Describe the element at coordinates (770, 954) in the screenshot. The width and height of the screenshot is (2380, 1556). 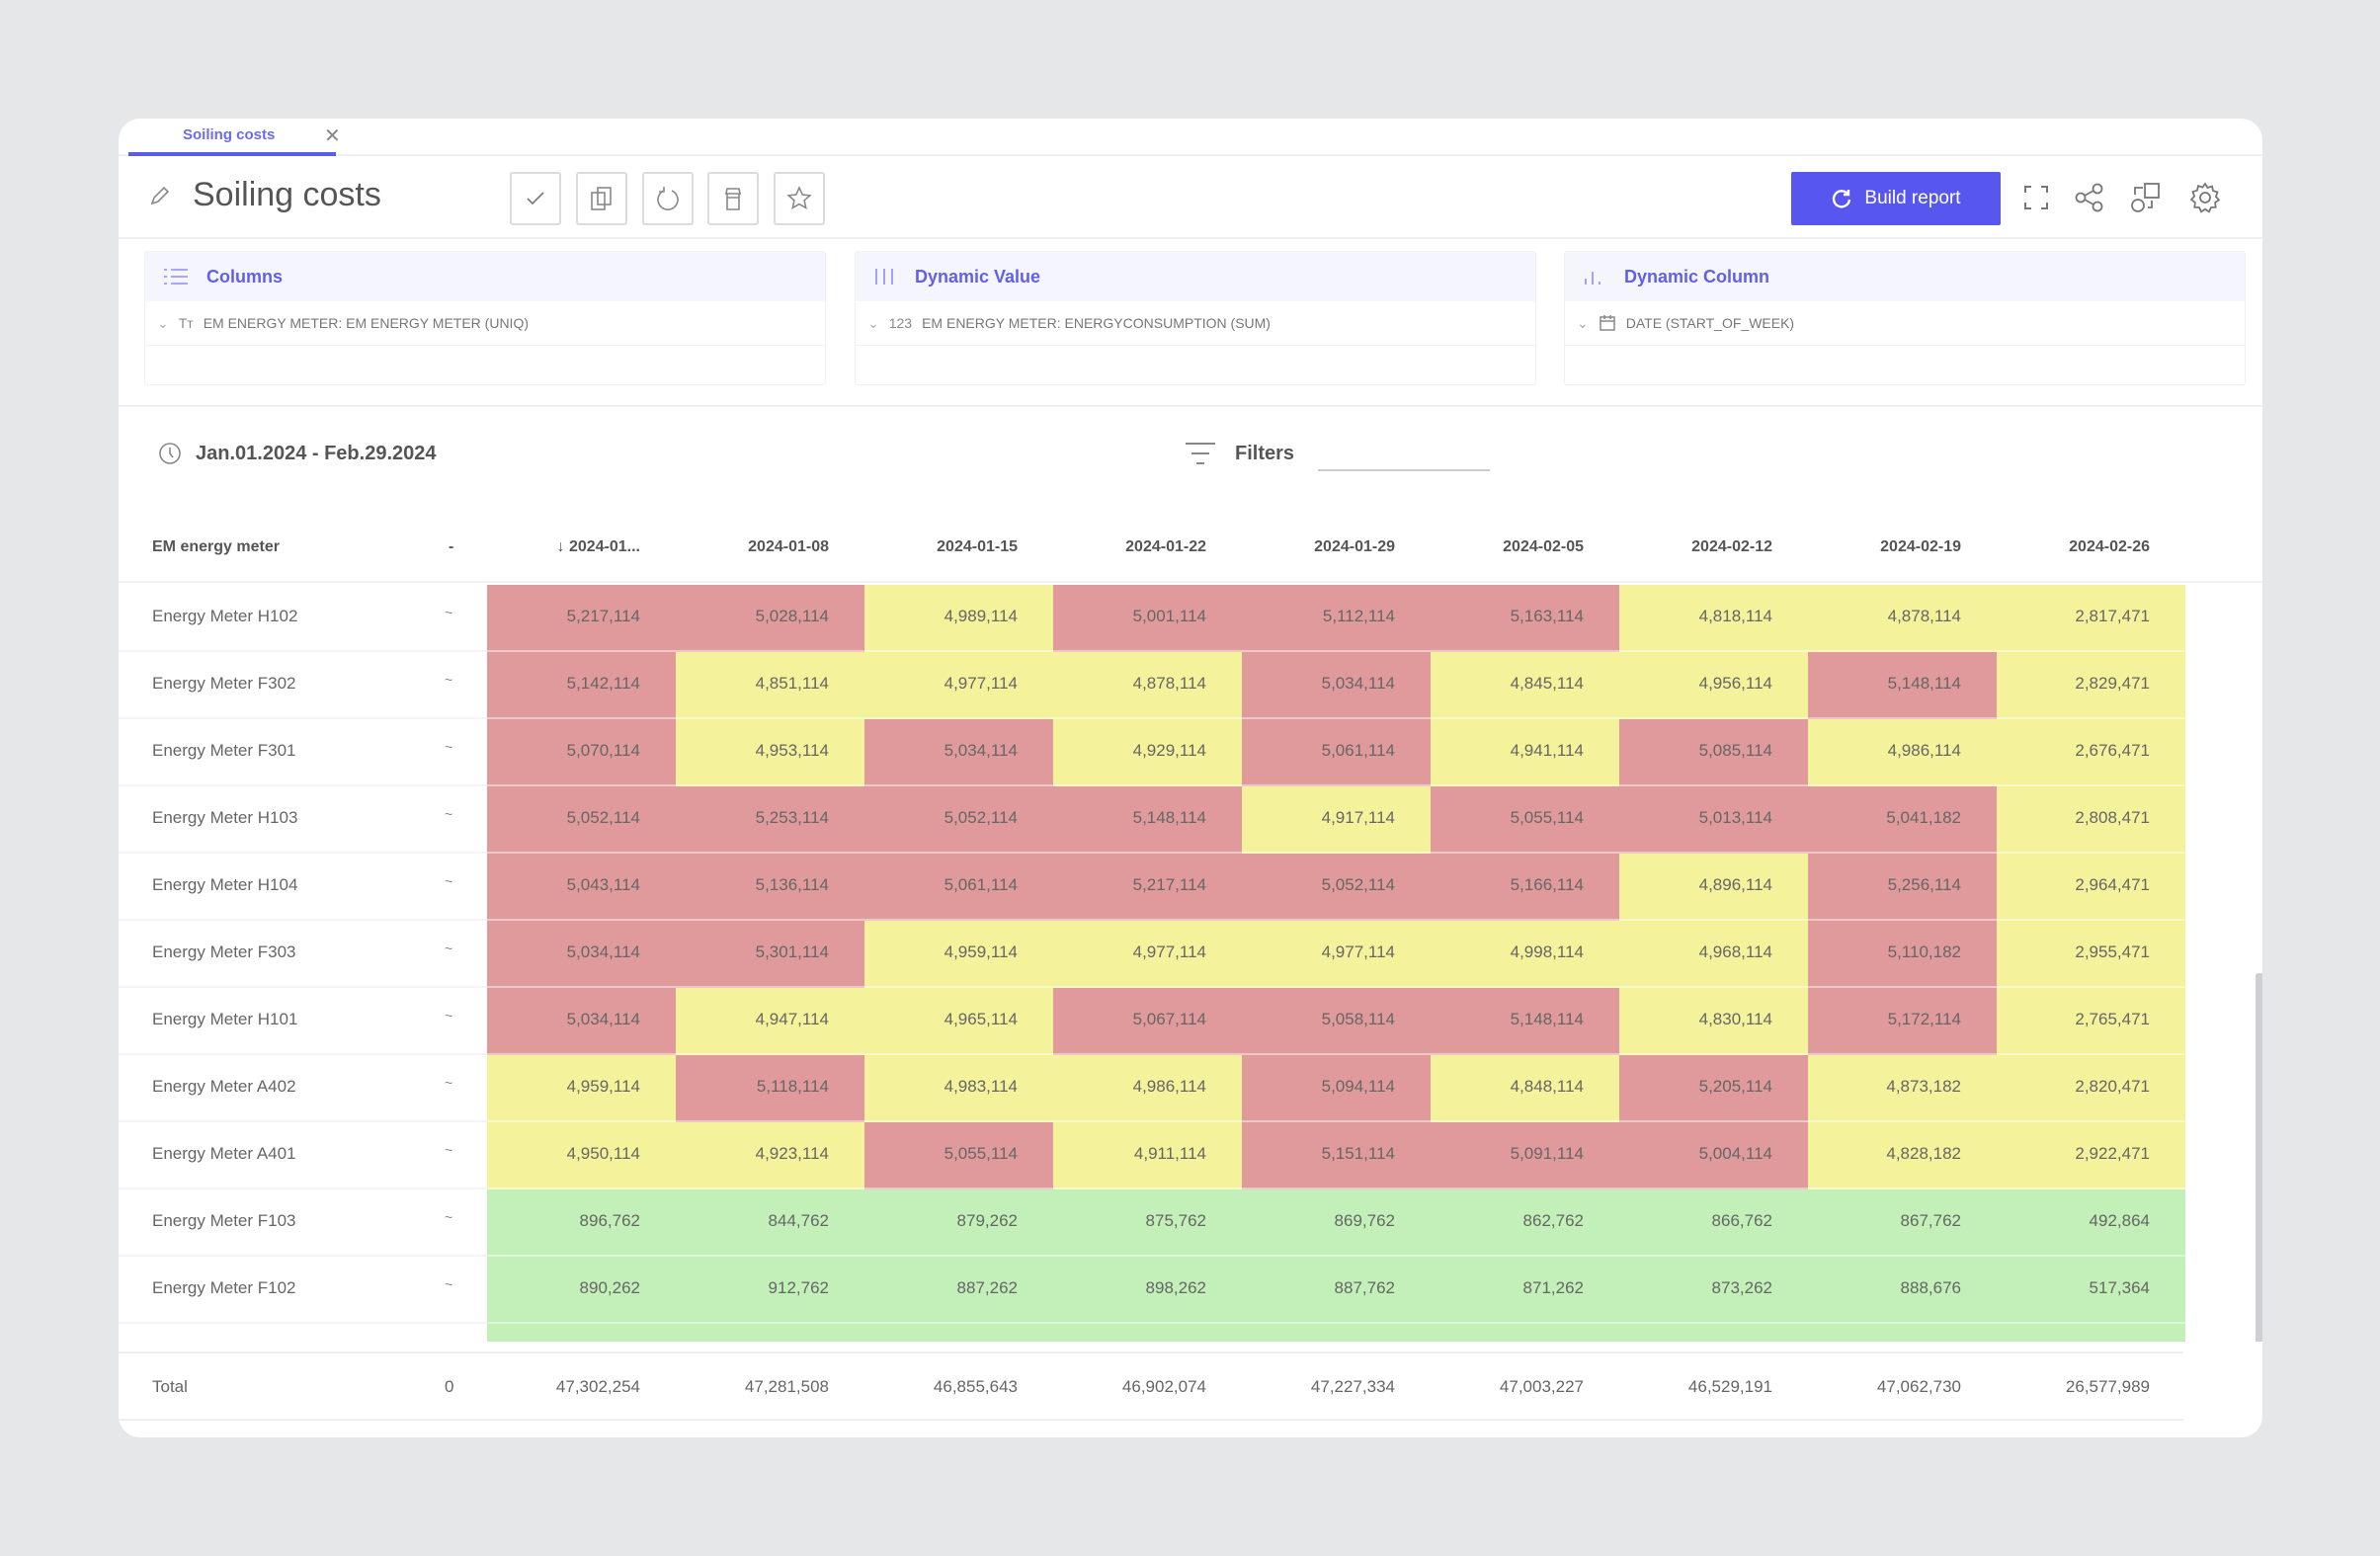
I see `table-cell: 5,301,114` at that location.